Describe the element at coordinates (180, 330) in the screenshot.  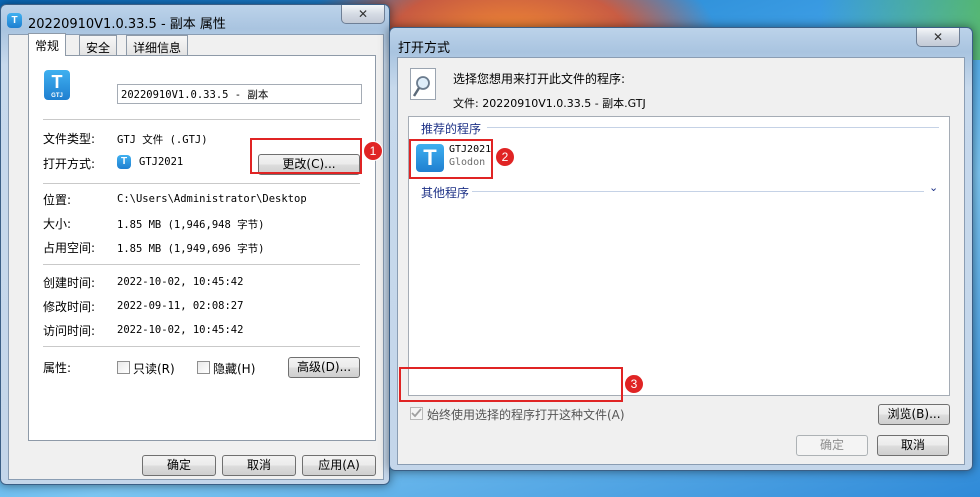
I see `accessed-value: 2022-10-02, 10:45:42` at that location.